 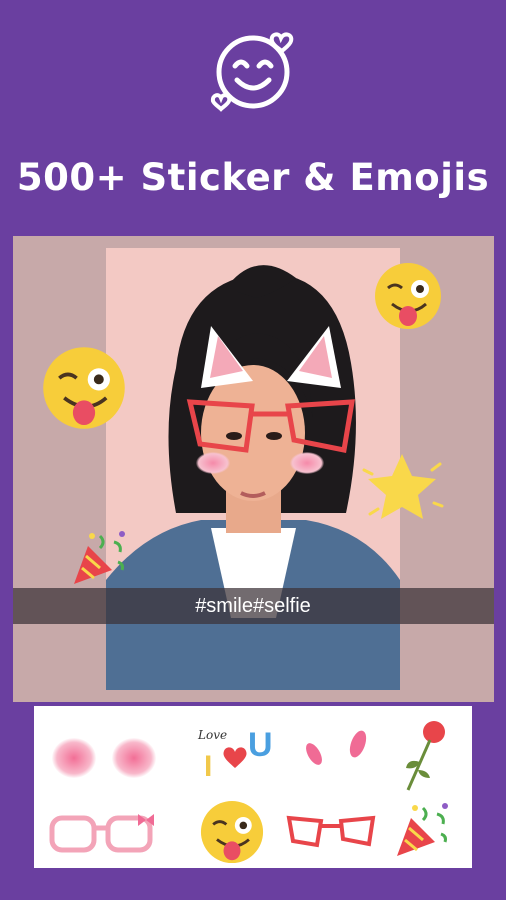 What do you see at coordinates (271, 358) in the screenshot?
I see `cat-ears-sticker` at bounding box center [271, 358].